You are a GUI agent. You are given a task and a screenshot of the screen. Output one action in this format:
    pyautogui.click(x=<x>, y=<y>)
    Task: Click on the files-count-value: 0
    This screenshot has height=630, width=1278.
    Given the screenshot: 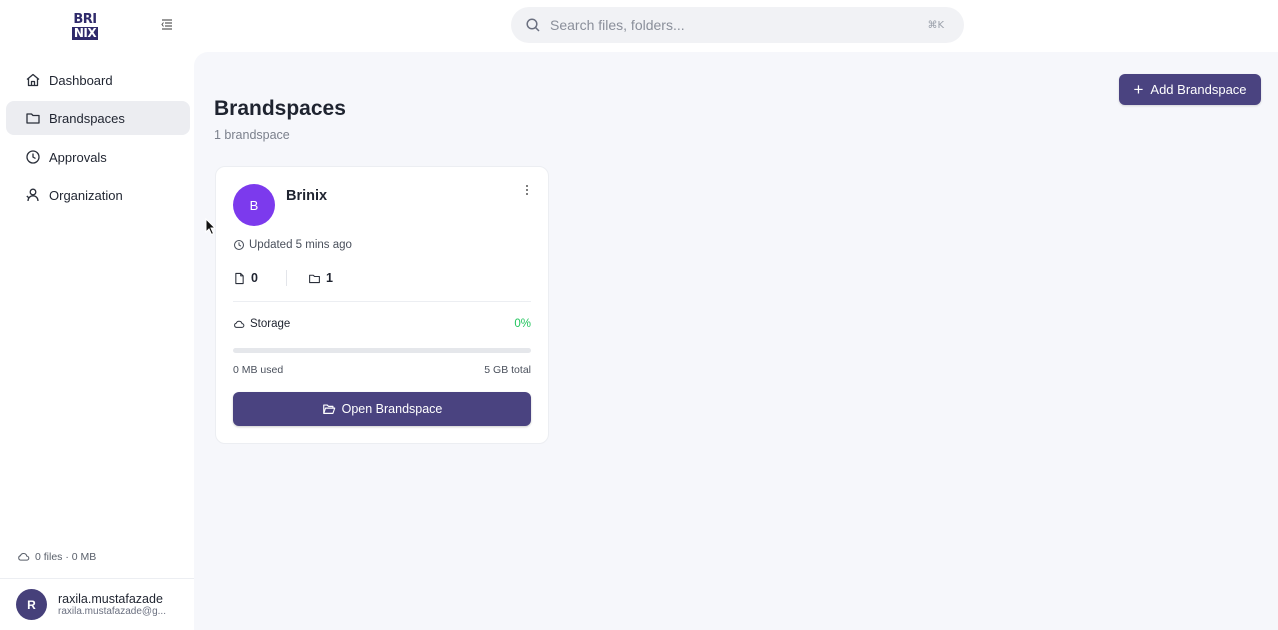 What is the action you would take?
    pyautogui.click(x=254, y=278)
    